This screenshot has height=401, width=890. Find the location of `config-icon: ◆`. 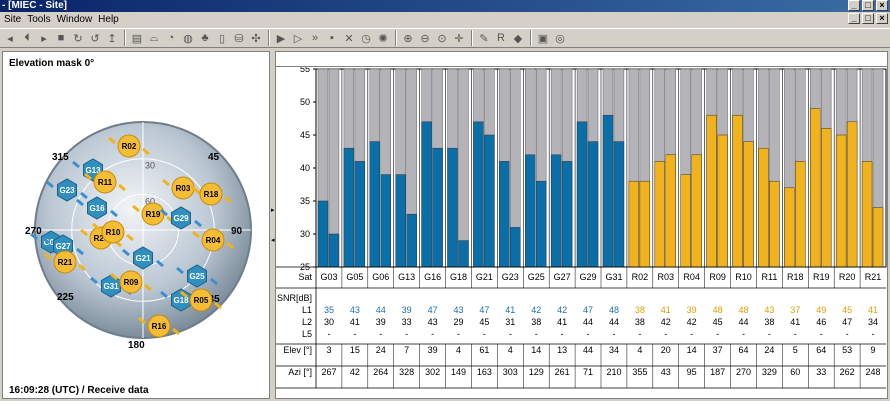

config-icon: ◆ is located at coordinates (518, 38).